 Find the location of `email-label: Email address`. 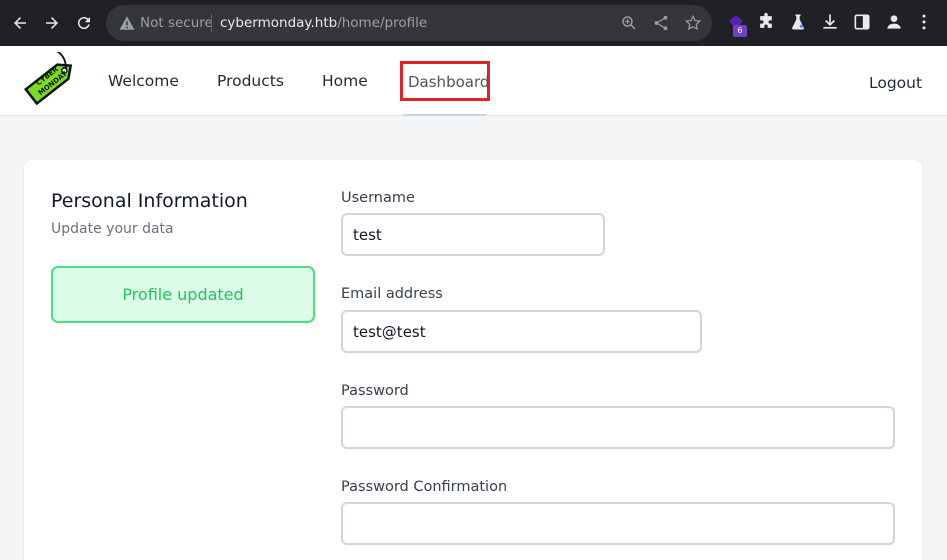

email-label: Email address is located at coordinates (392, 294).